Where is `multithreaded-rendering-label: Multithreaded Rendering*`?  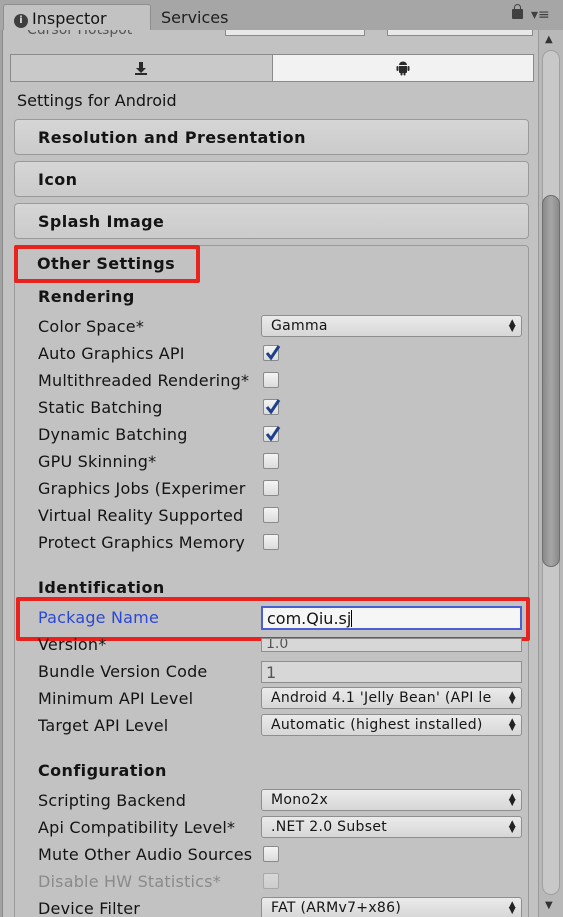 multithreaded-rendering-label: Multithreaded Rendering* is located at coordinates (144, 380).